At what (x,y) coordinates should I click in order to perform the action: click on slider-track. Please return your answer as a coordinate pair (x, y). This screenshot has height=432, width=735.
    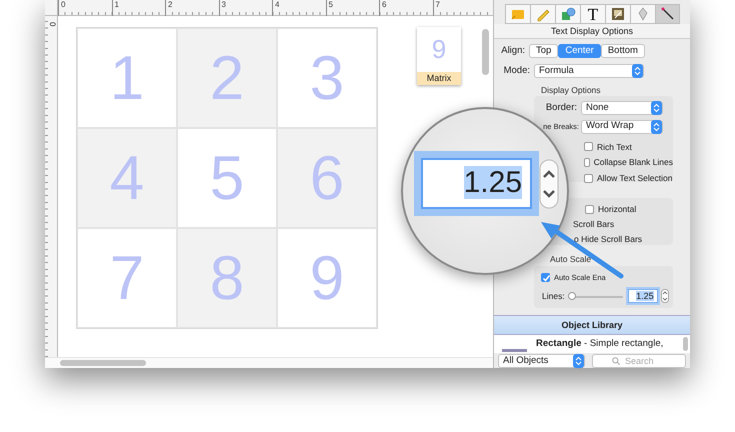
    Looking at the image, I should click on (595, 296).